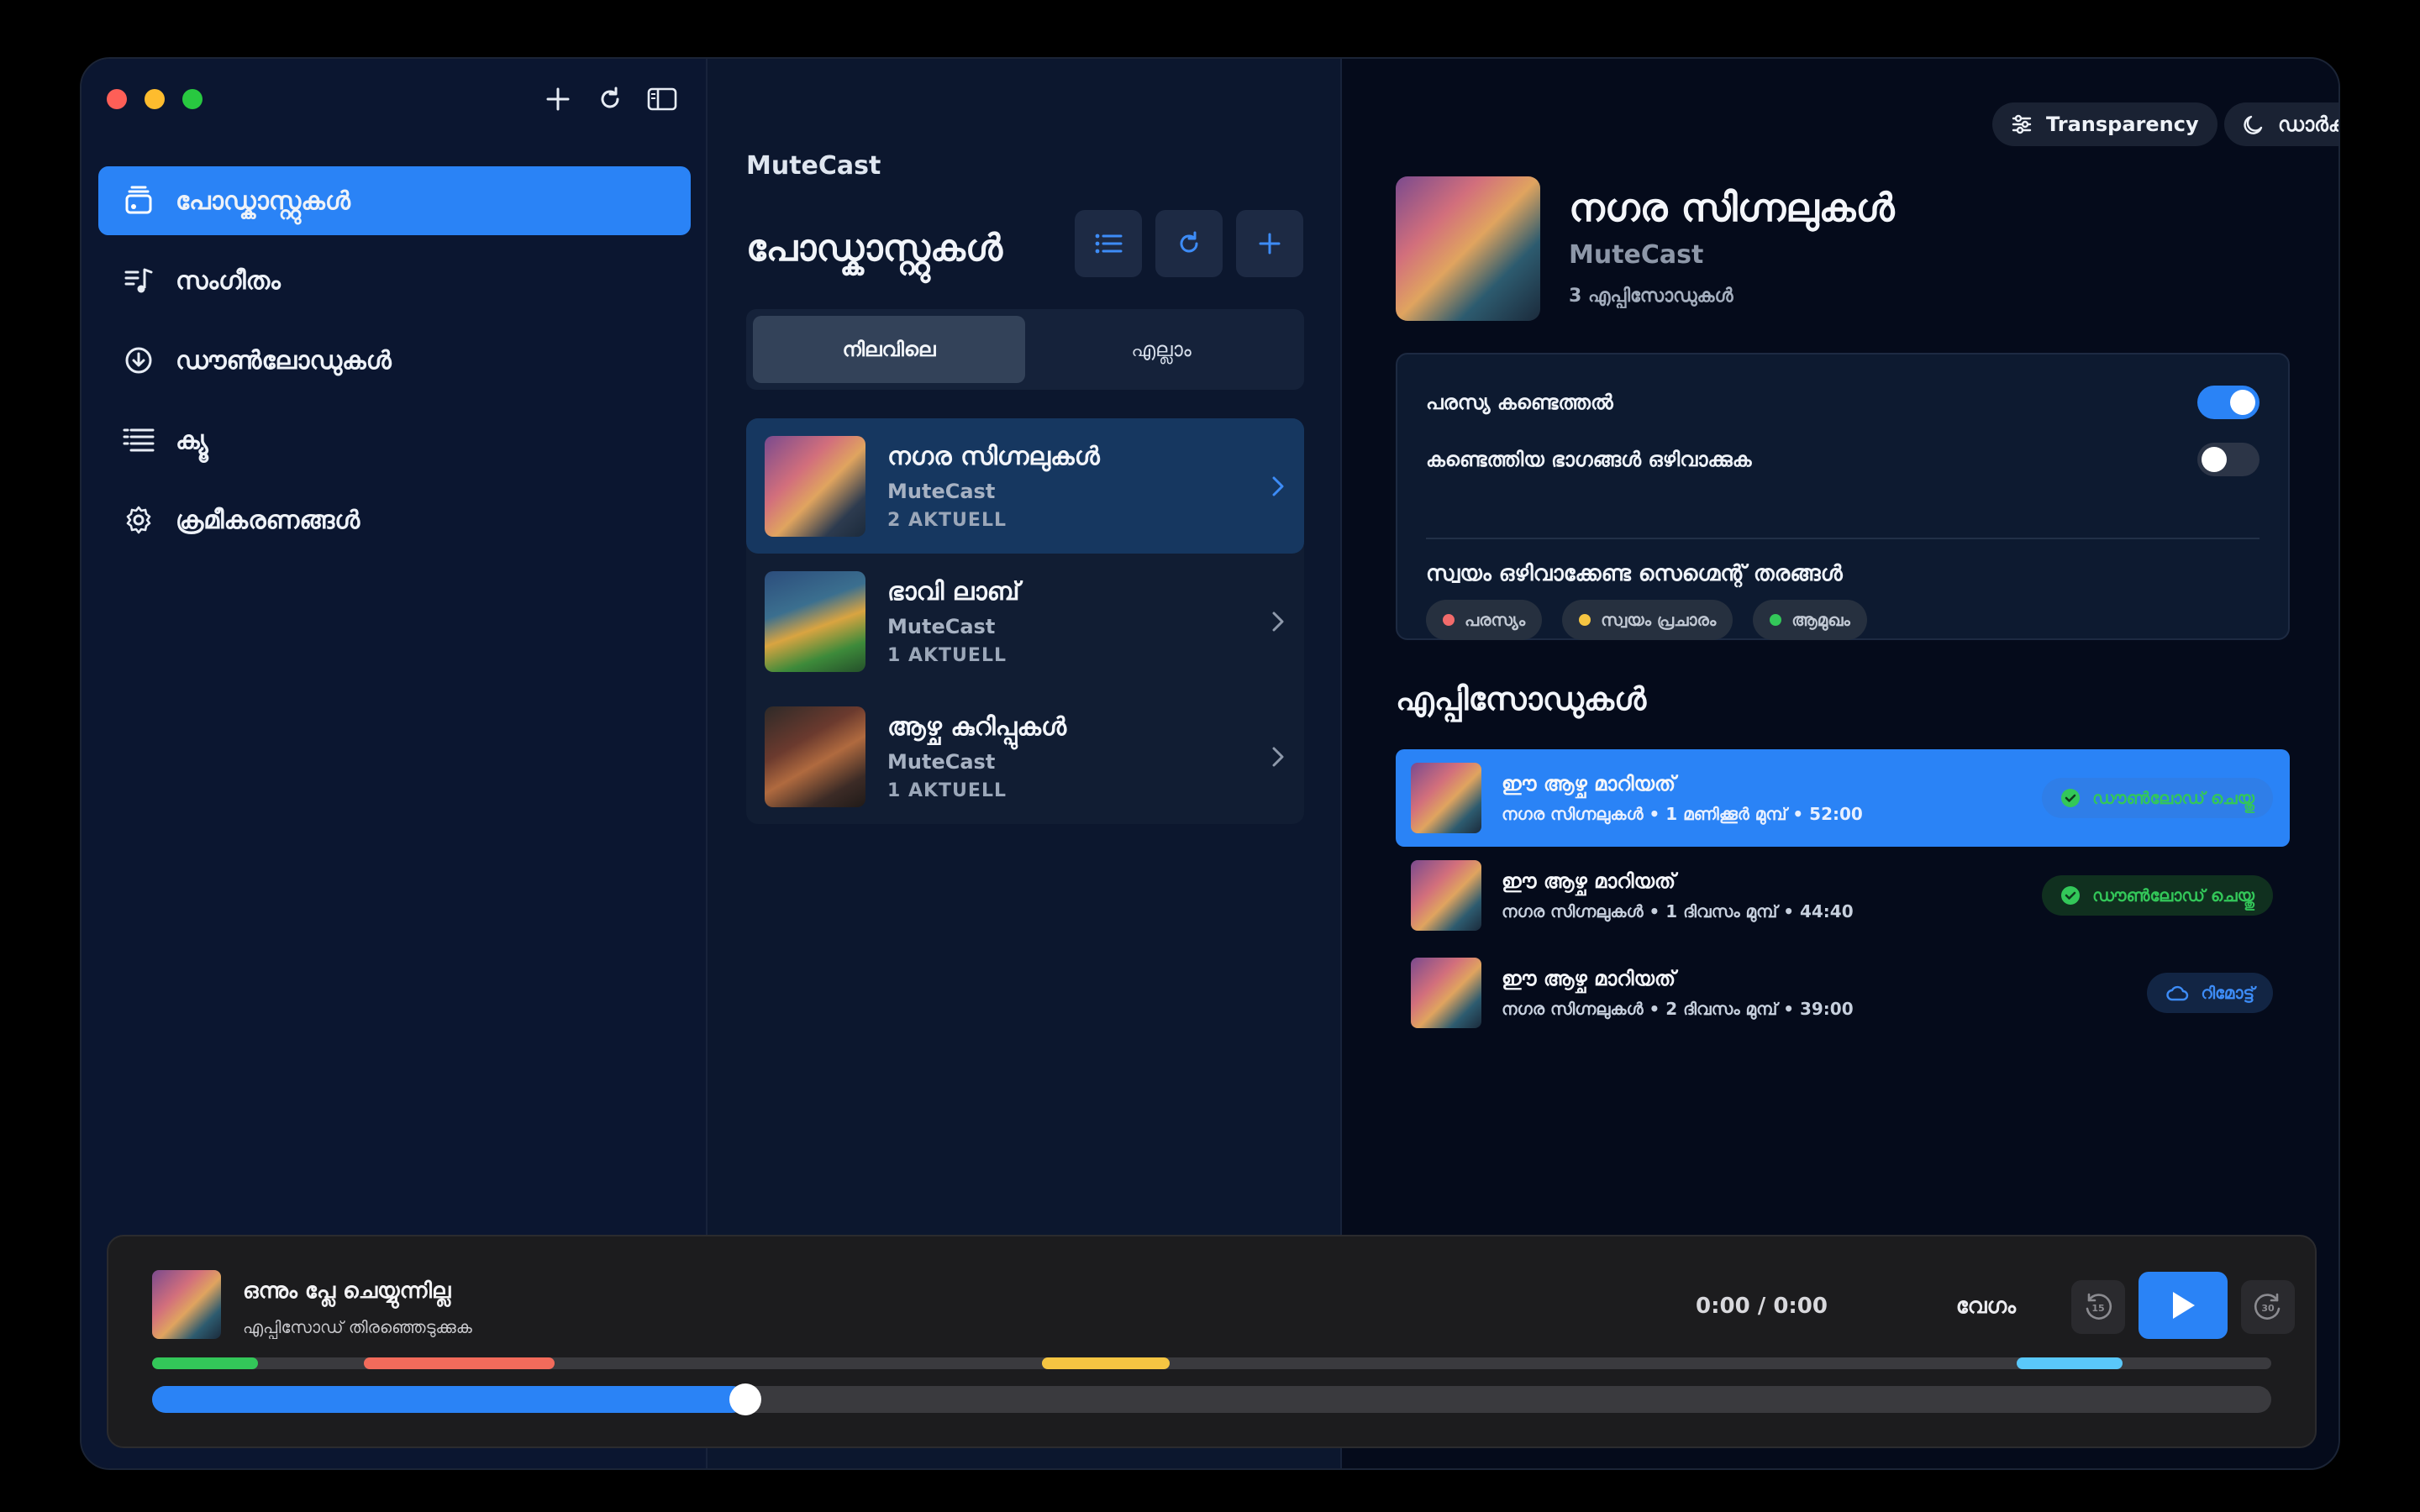 The image size is (2420, 1512). Describe the element at coordinates (1986, 1307) in the screenshot. I see `speed-button: വേഗം` at that location.